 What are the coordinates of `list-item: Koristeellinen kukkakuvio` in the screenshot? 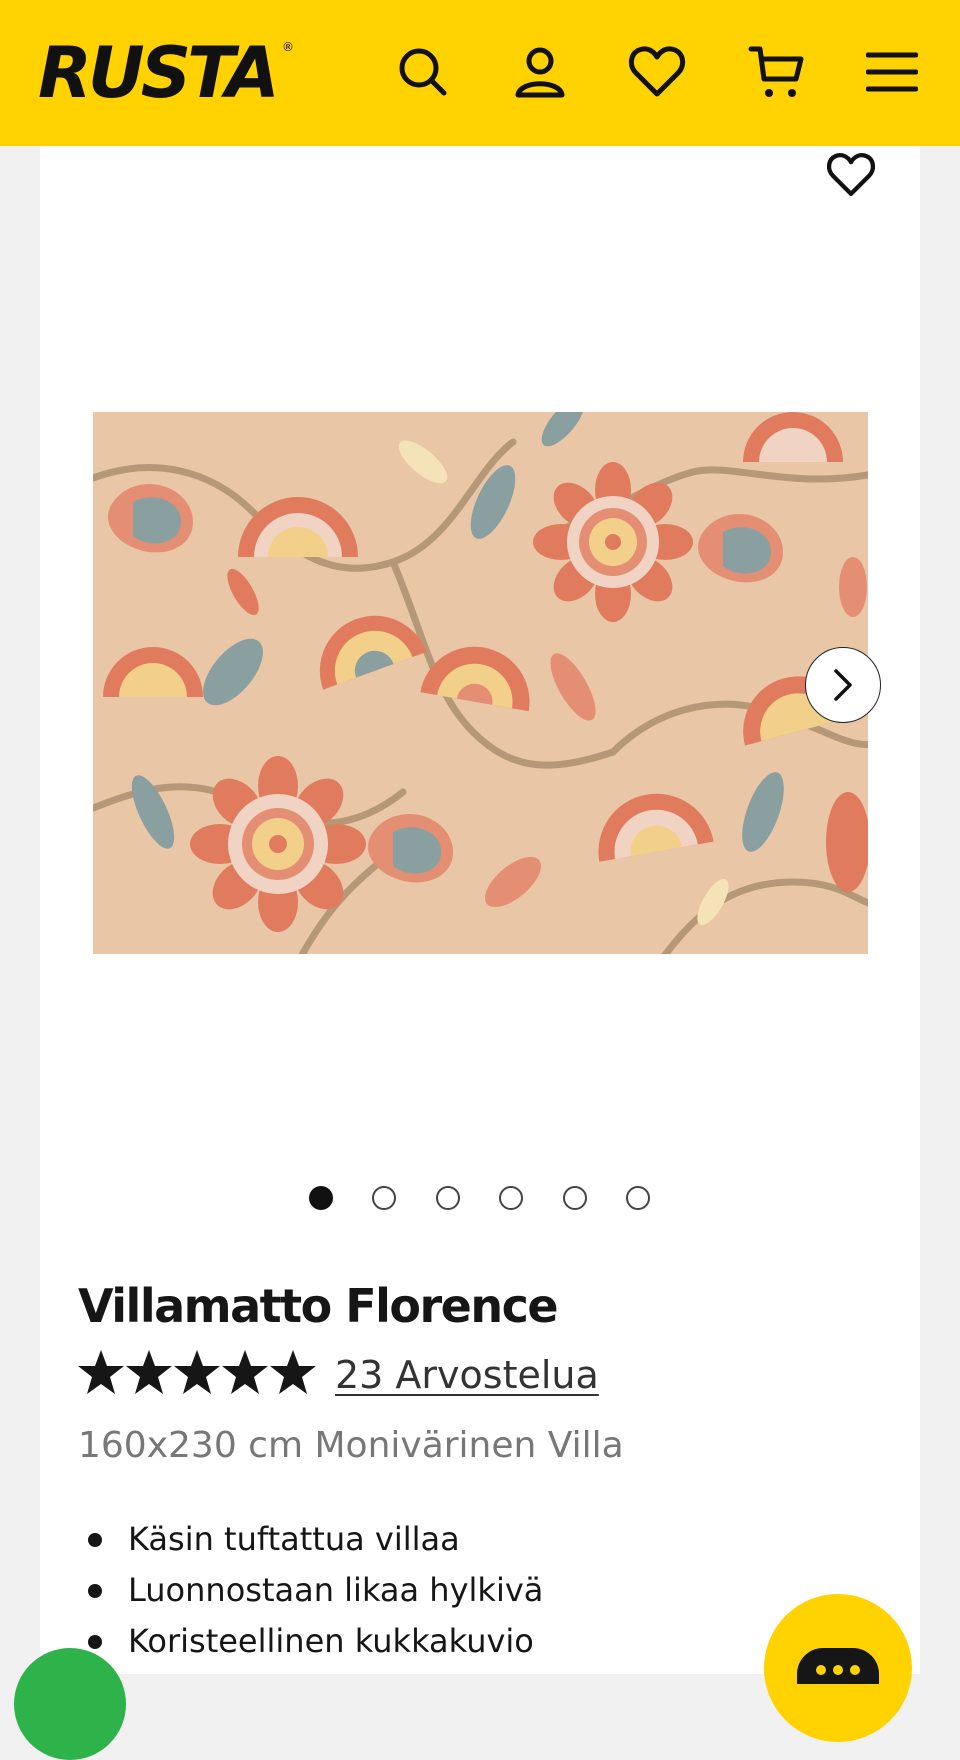 It's located at (310, 1641).